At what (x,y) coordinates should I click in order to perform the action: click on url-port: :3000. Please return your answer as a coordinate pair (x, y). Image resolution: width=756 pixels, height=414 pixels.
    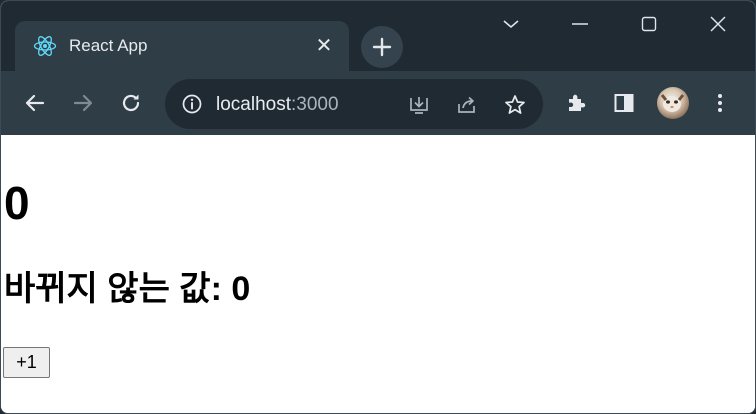
    Looking at the image, I should click on (315, 104).